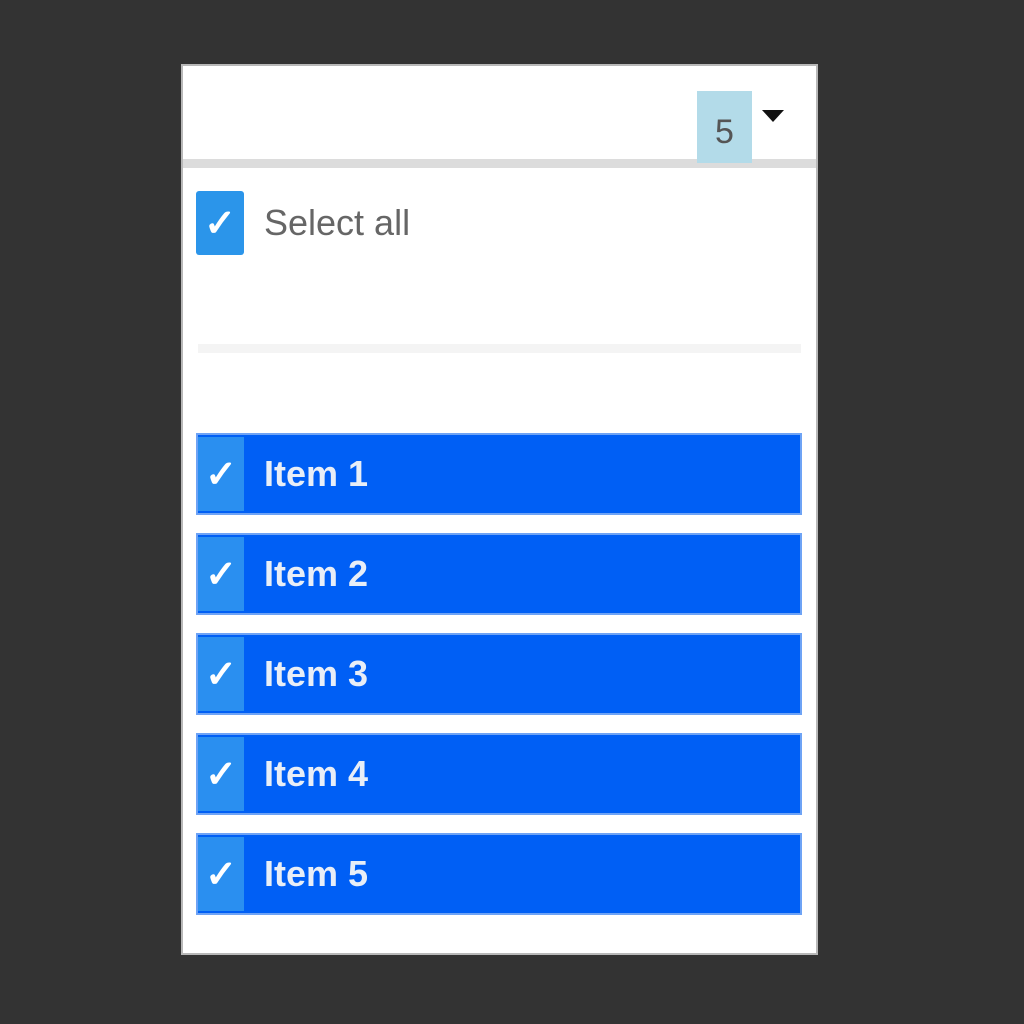 This screenshot has width=1024, height=1024. Describe the element at coordinates (499, 117) in the screenshot. I see `dropdown-header: 5` at that location.